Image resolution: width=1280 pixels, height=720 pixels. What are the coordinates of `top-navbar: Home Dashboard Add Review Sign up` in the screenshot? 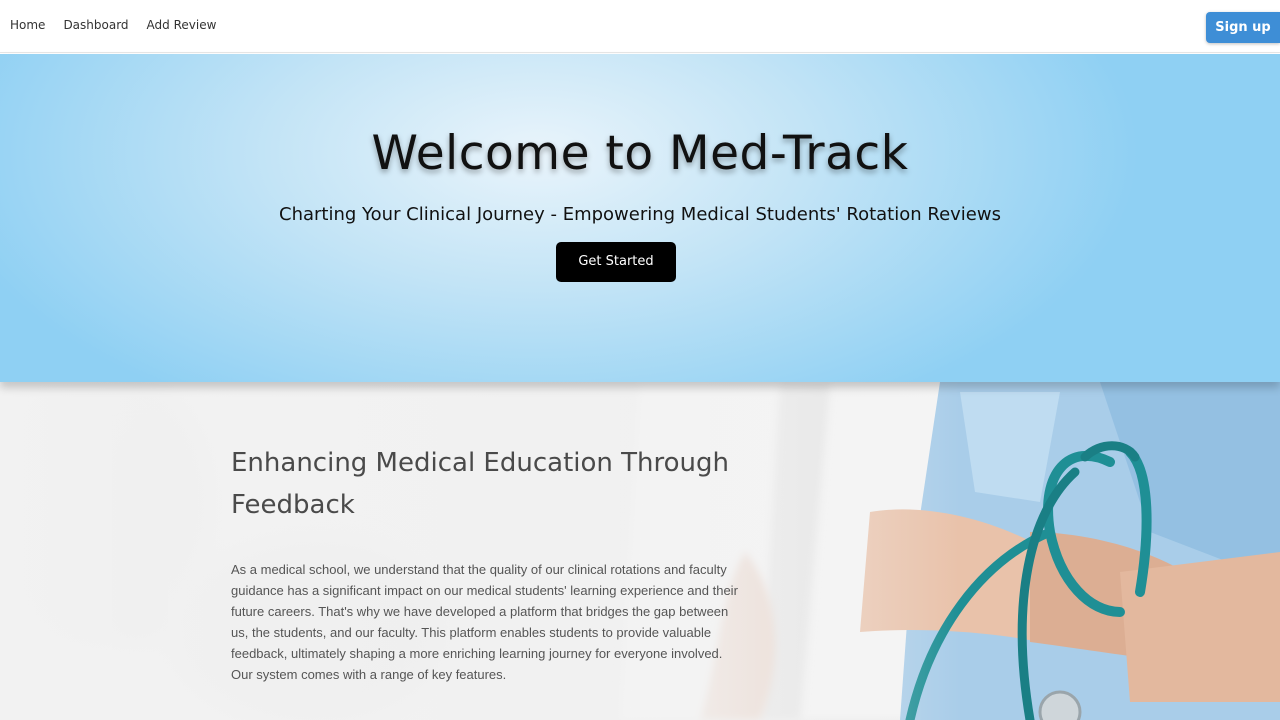 It's located at (640, 26).